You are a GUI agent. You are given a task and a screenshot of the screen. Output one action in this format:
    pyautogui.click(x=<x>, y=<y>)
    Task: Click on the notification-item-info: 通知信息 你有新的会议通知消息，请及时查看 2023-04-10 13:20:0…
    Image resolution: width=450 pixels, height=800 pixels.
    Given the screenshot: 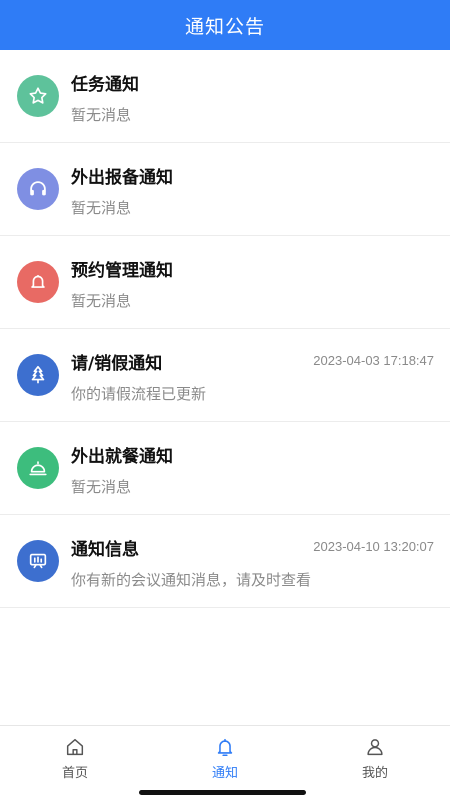 What is the action you would take?
    pyautogui.click(x=225, y=561)
    